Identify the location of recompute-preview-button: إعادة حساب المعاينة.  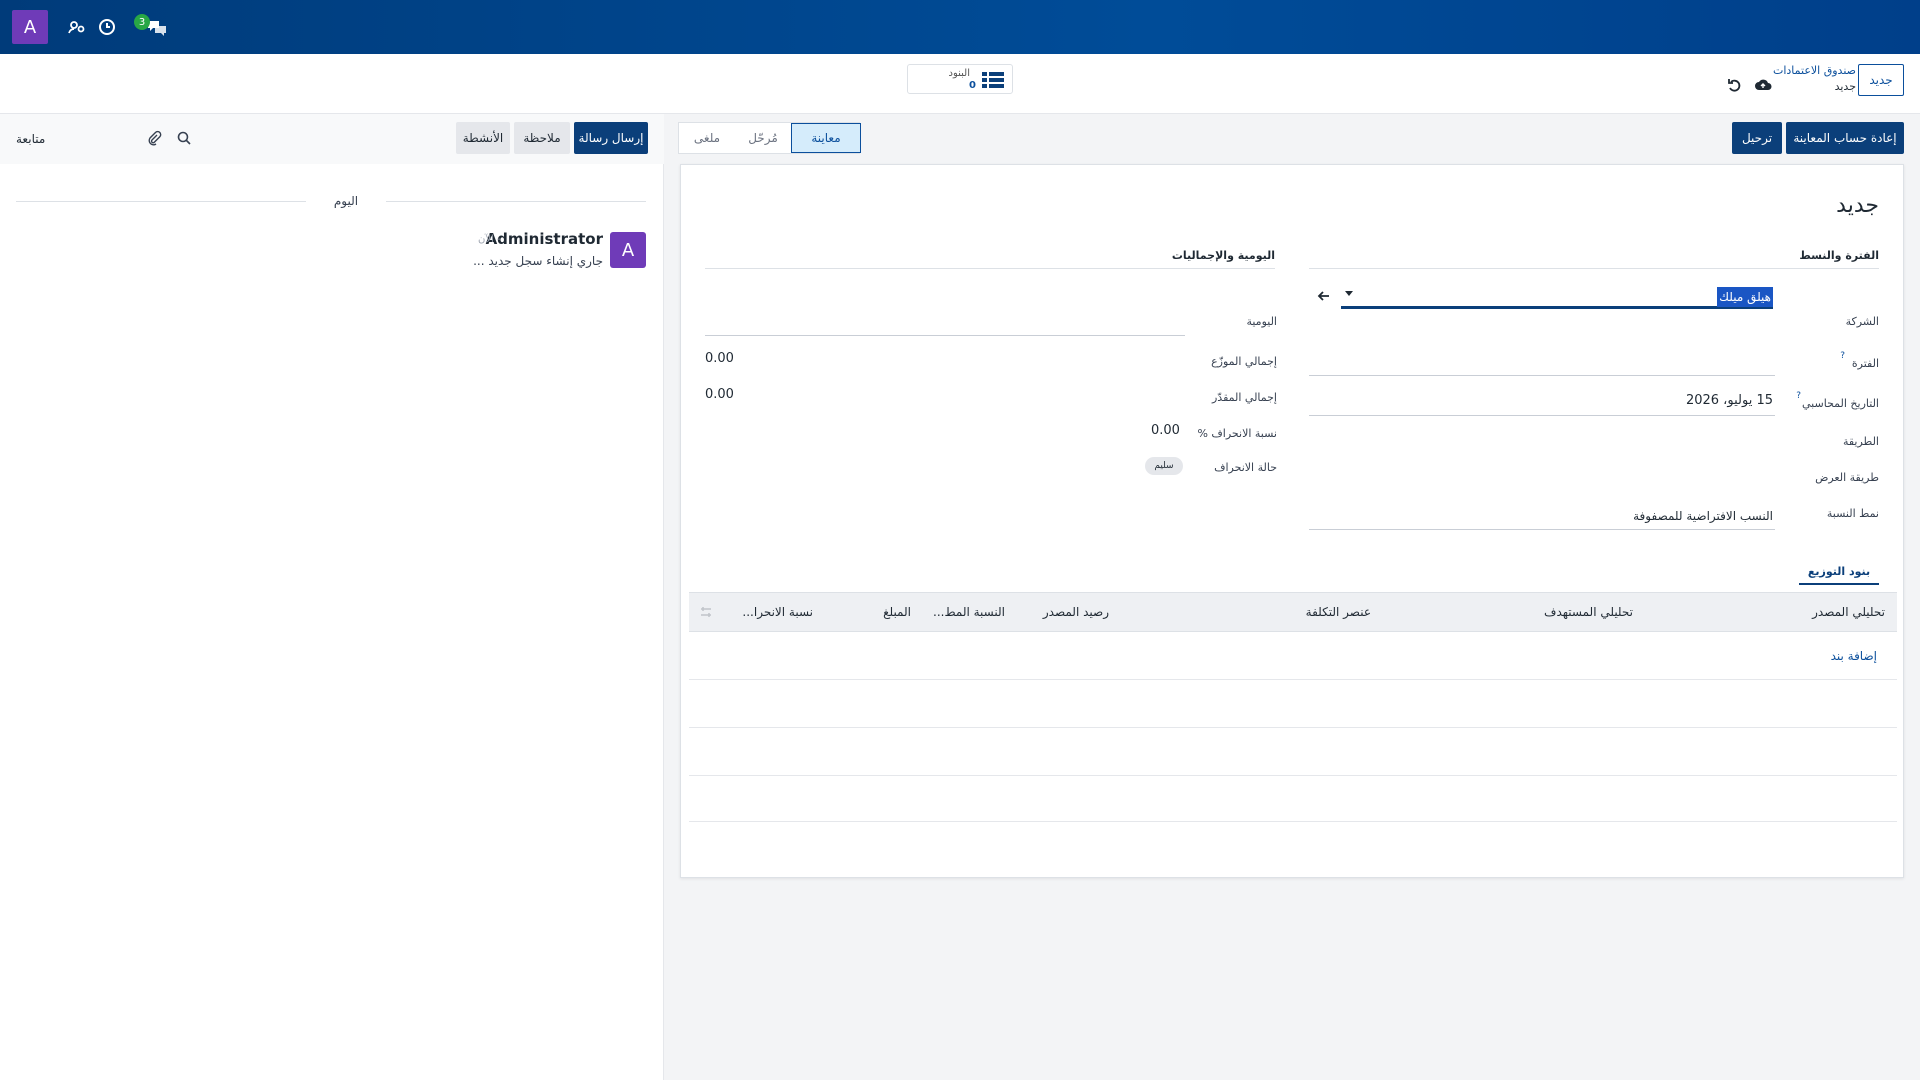
(1845, 138).